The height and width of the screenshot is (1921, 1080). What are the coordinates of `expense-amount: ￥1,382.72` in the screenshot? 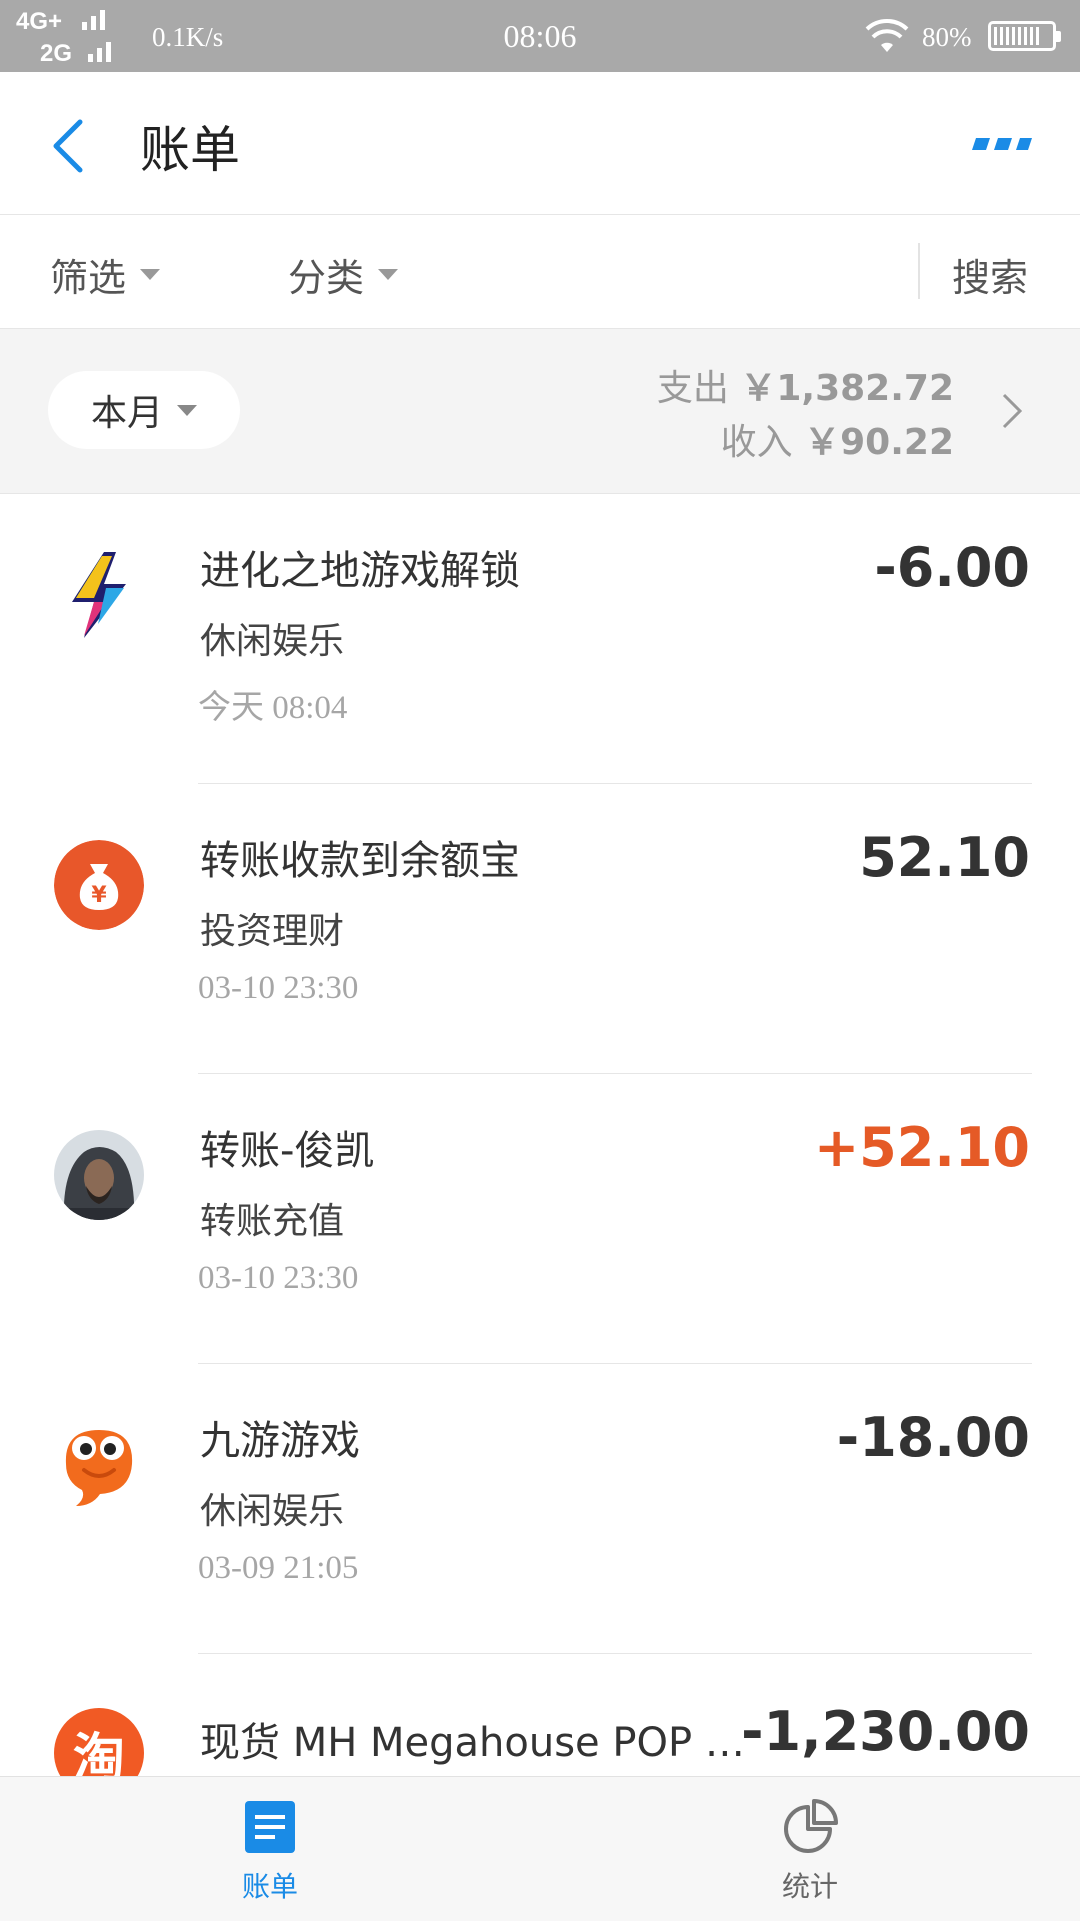 It's located at (847, 388).